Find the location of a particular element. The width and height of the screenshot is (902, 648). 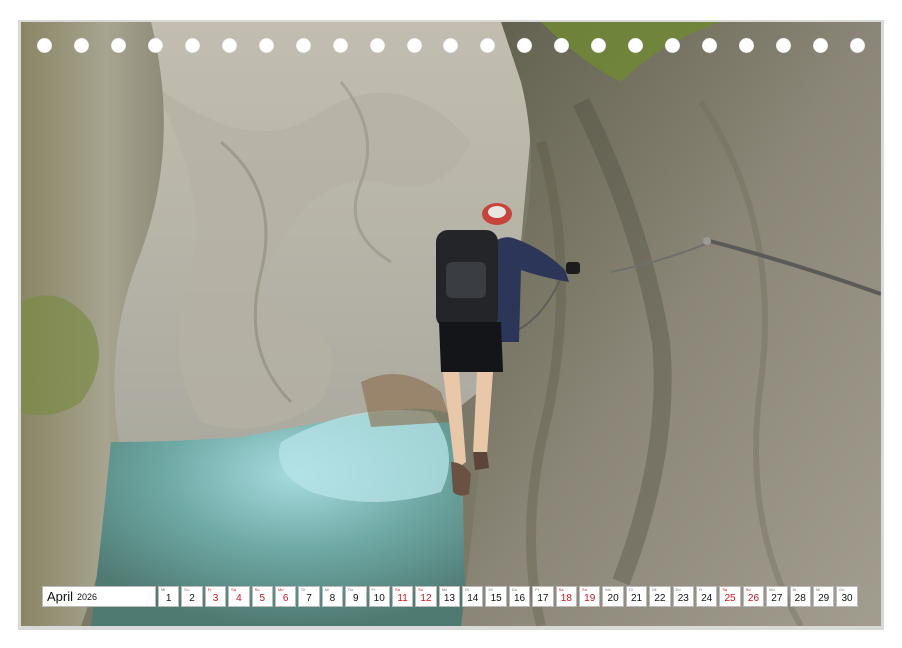

day-number: 20 is located at coordinates (613, 598).